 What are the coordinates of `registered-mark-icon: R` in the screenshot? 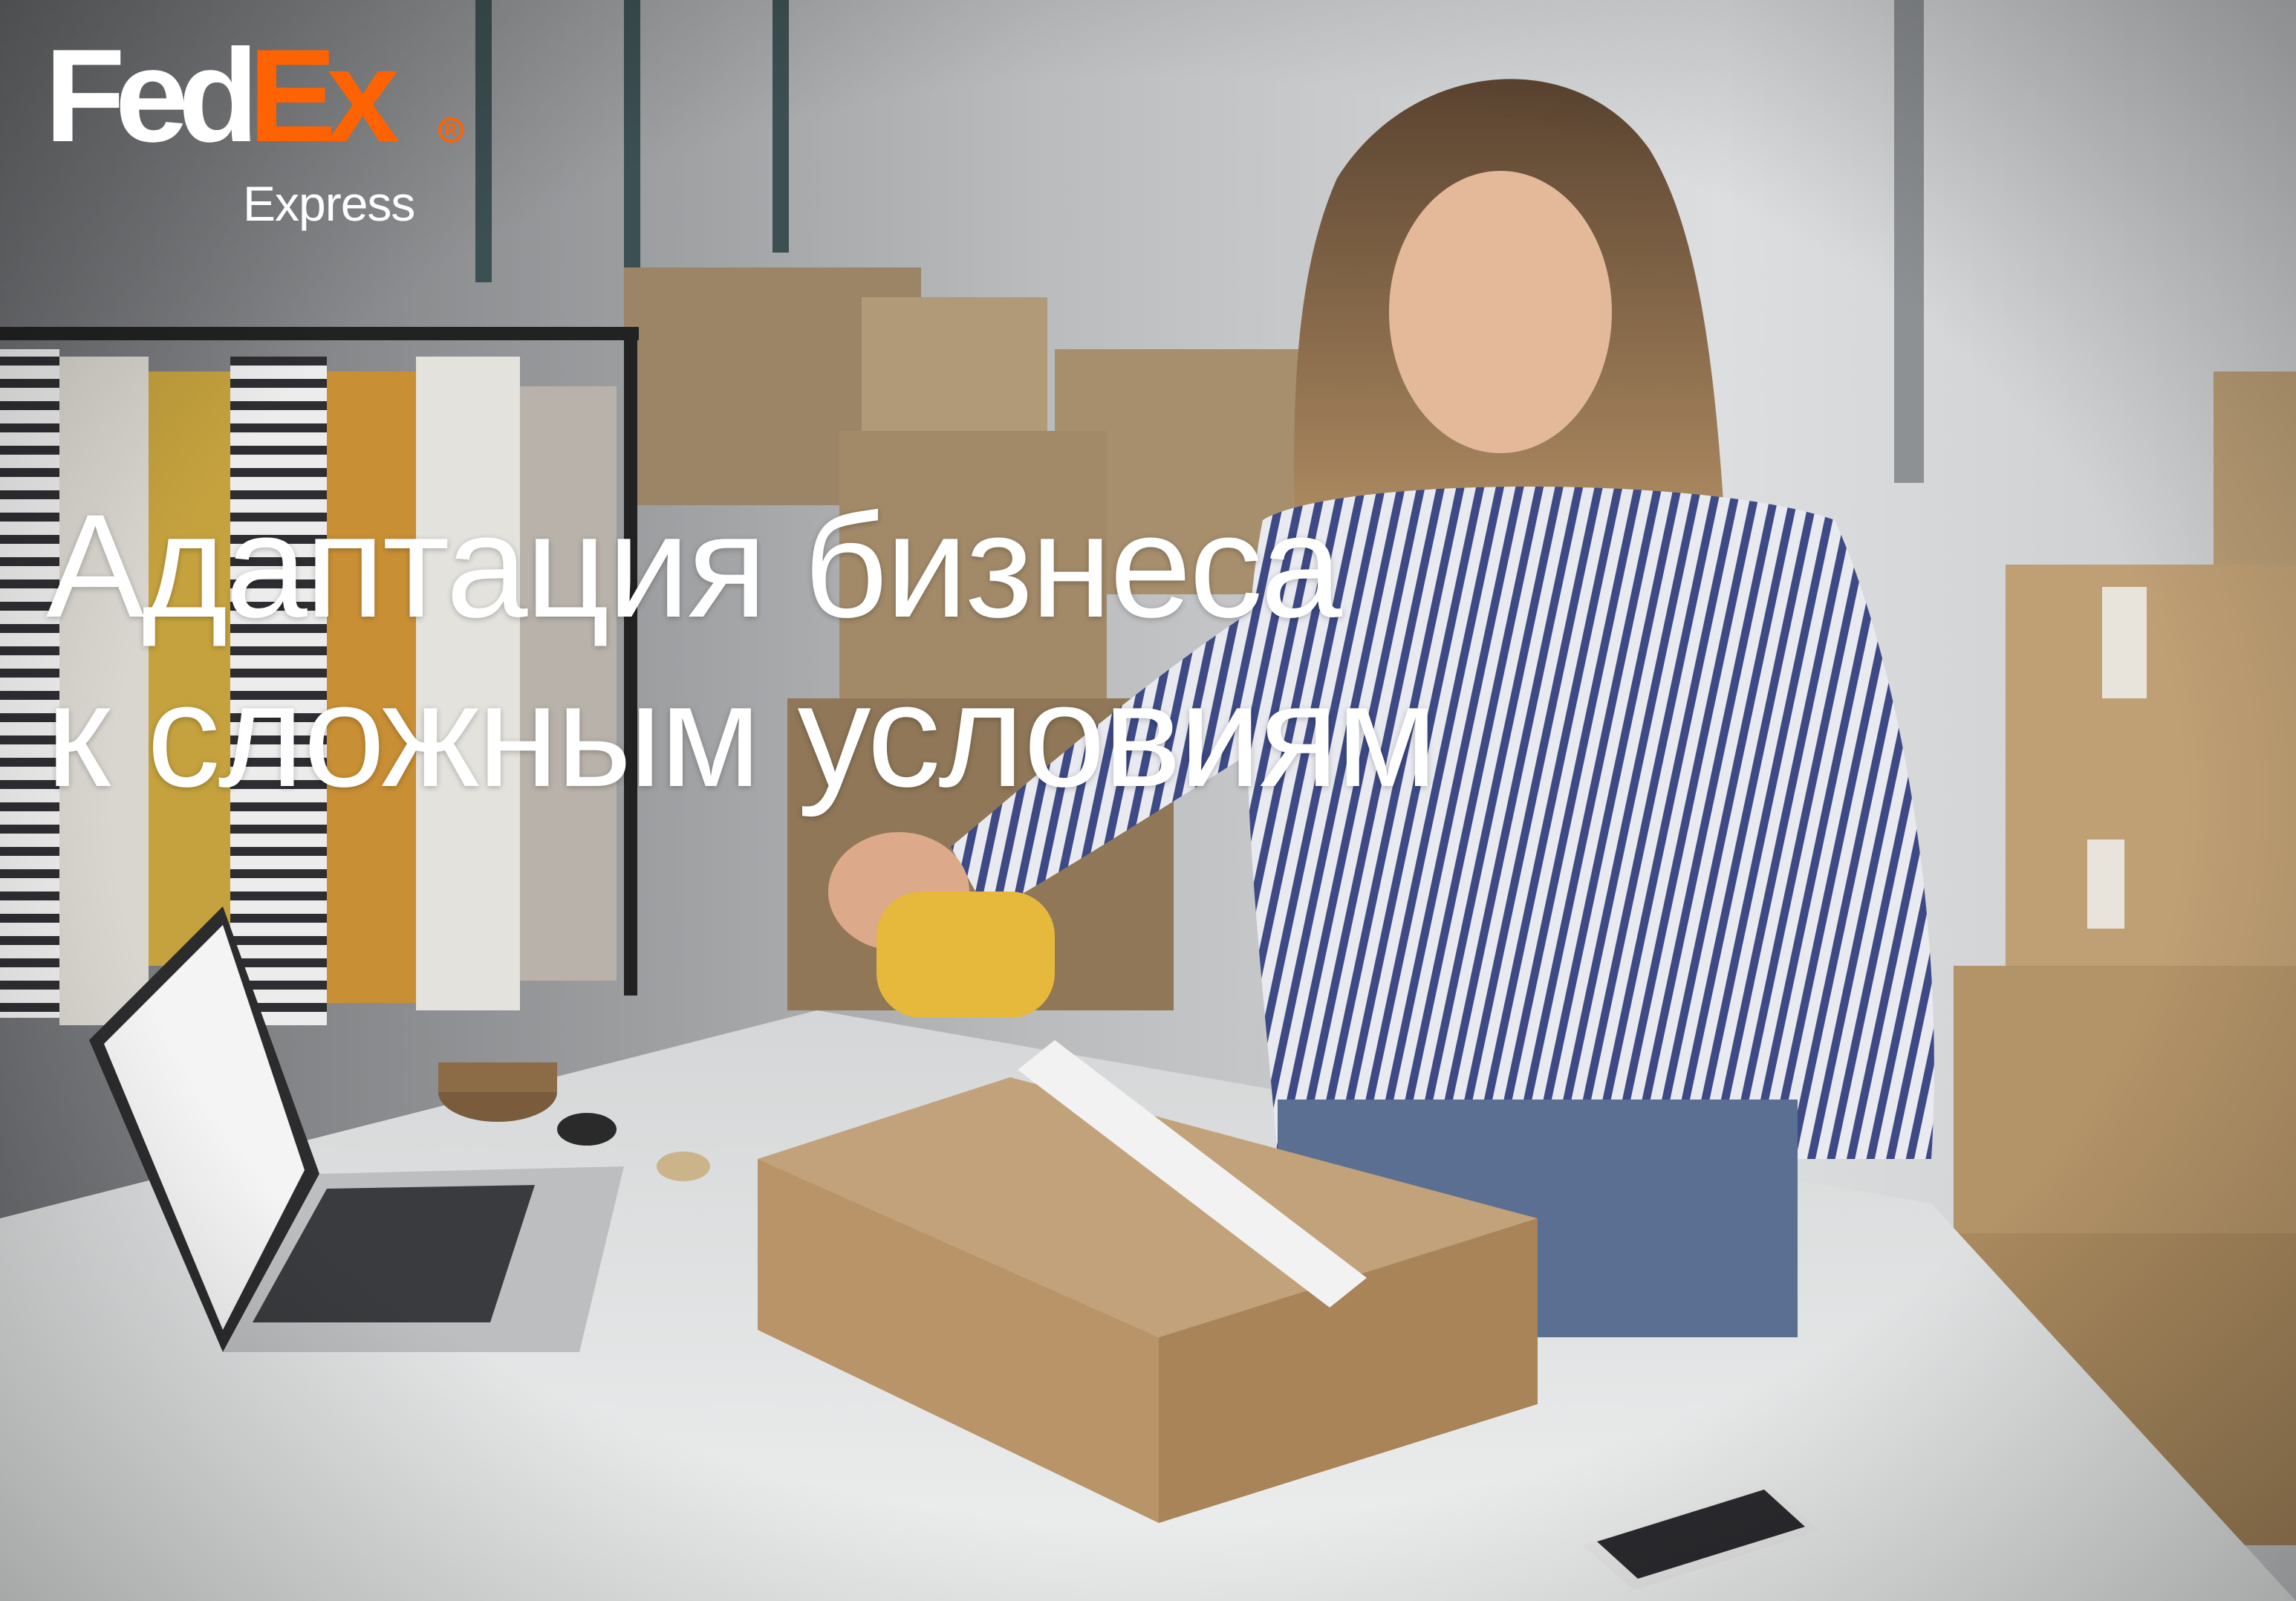 It's located at (451, 130).